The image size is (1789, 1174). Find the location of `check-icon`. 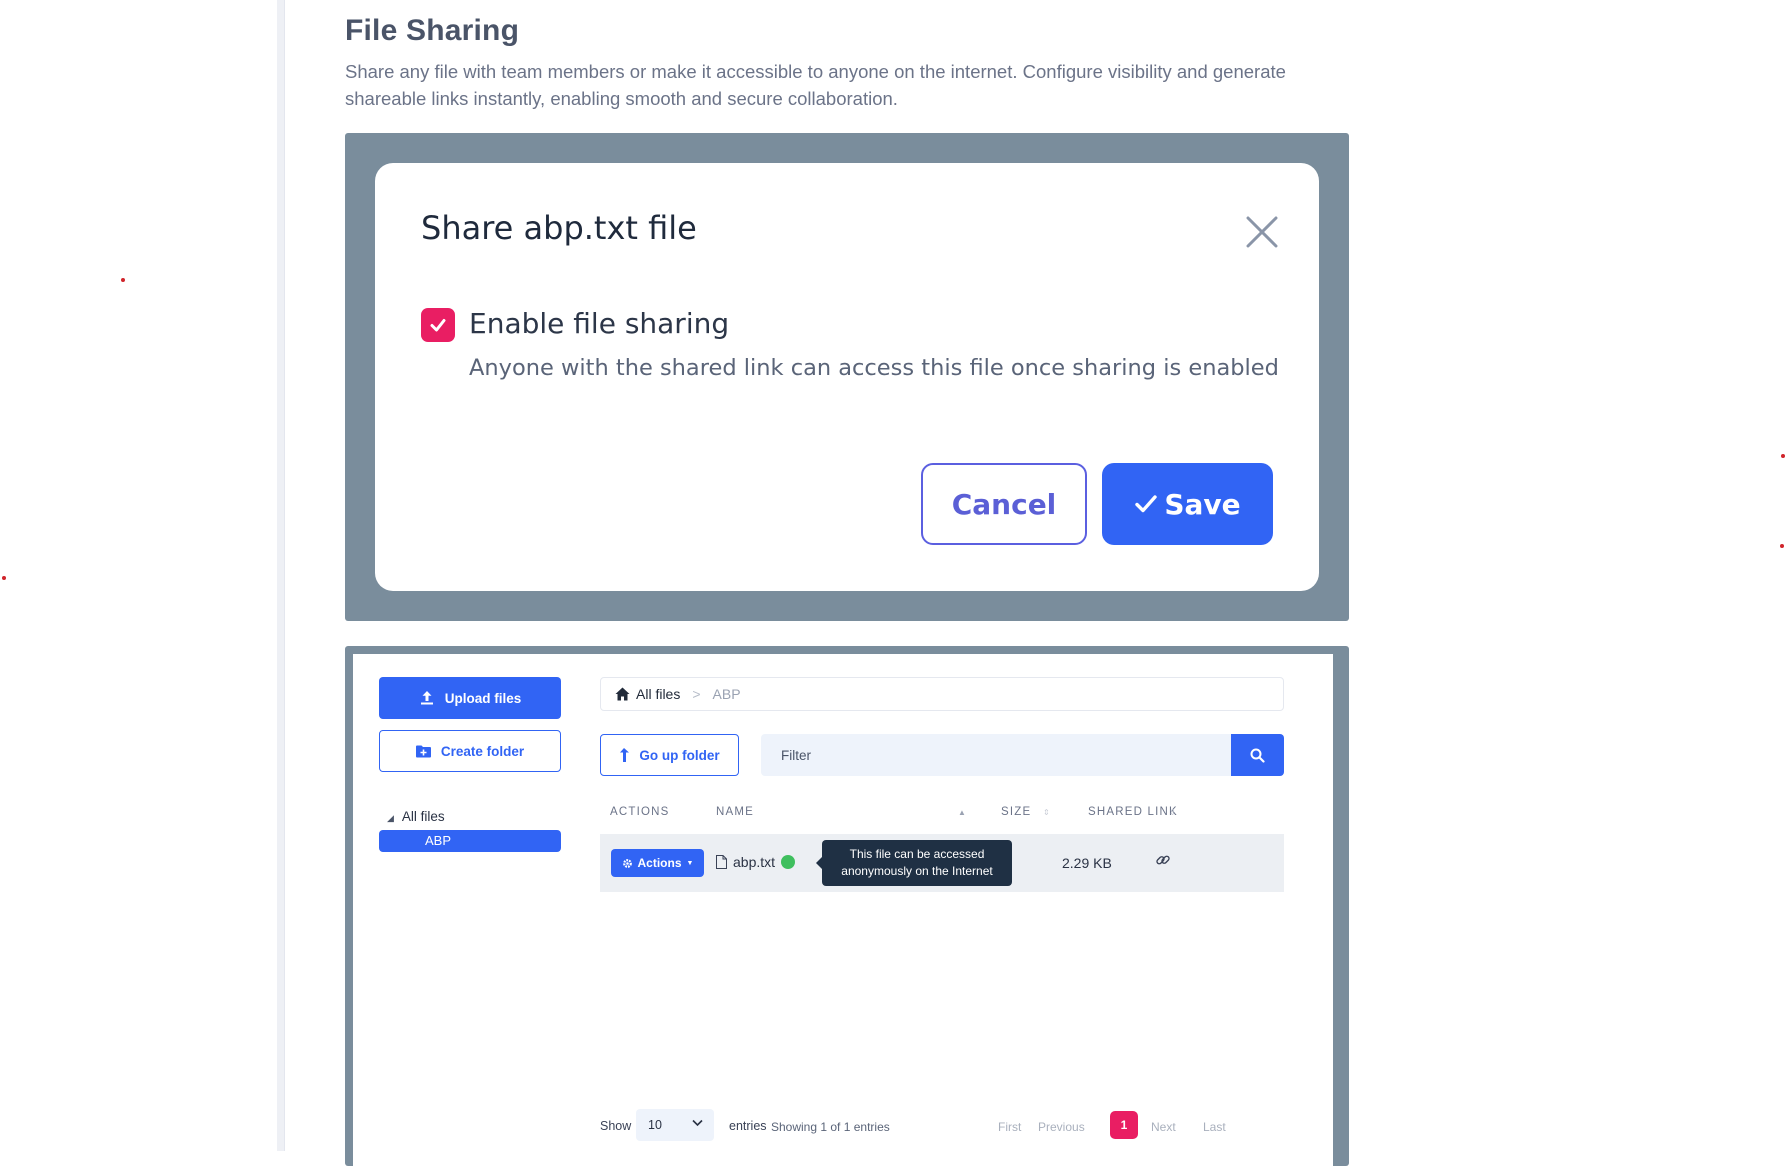

check-icon is located at coordinates (1146, 504).